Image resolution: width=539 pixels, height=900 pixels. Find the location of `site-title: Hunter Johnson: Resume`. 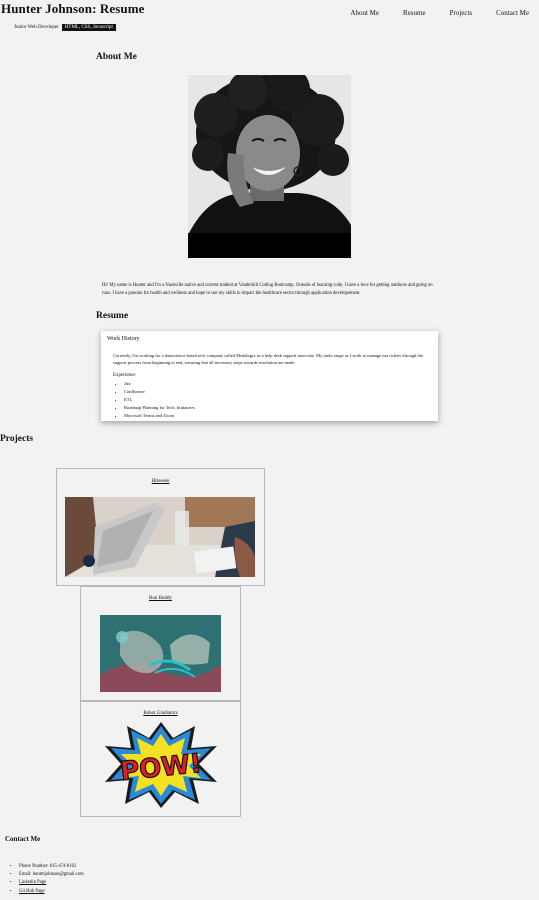

site-title: Hunter Johnson: Resume is located at coordinates (73, 8).